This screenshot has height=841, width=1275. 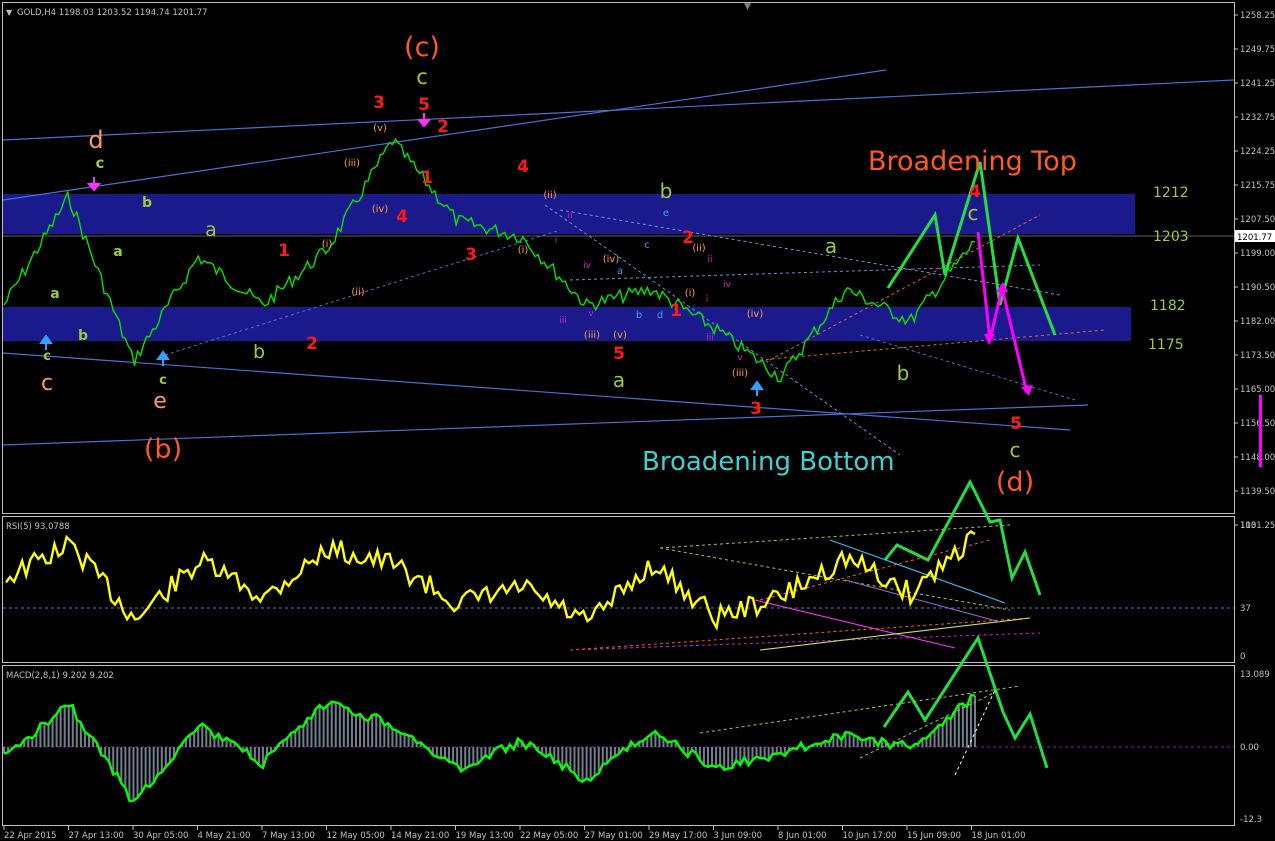 I want to click on time-tick-label: 12 May 05:00, so click(x=356, y=836).